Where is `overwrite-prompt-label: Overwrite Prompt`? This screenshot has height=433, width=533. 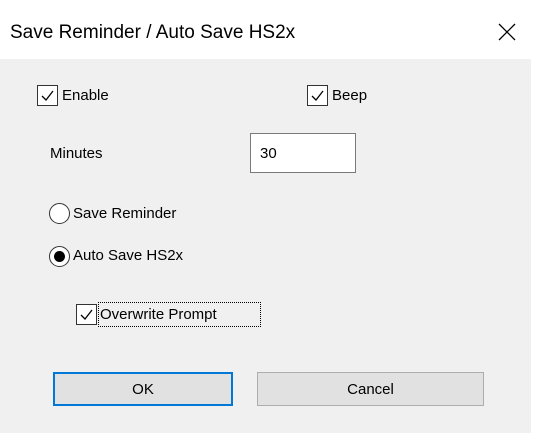
overwrite-prompt-label: Overwrite Prompt is located at coordinates (158, 315).